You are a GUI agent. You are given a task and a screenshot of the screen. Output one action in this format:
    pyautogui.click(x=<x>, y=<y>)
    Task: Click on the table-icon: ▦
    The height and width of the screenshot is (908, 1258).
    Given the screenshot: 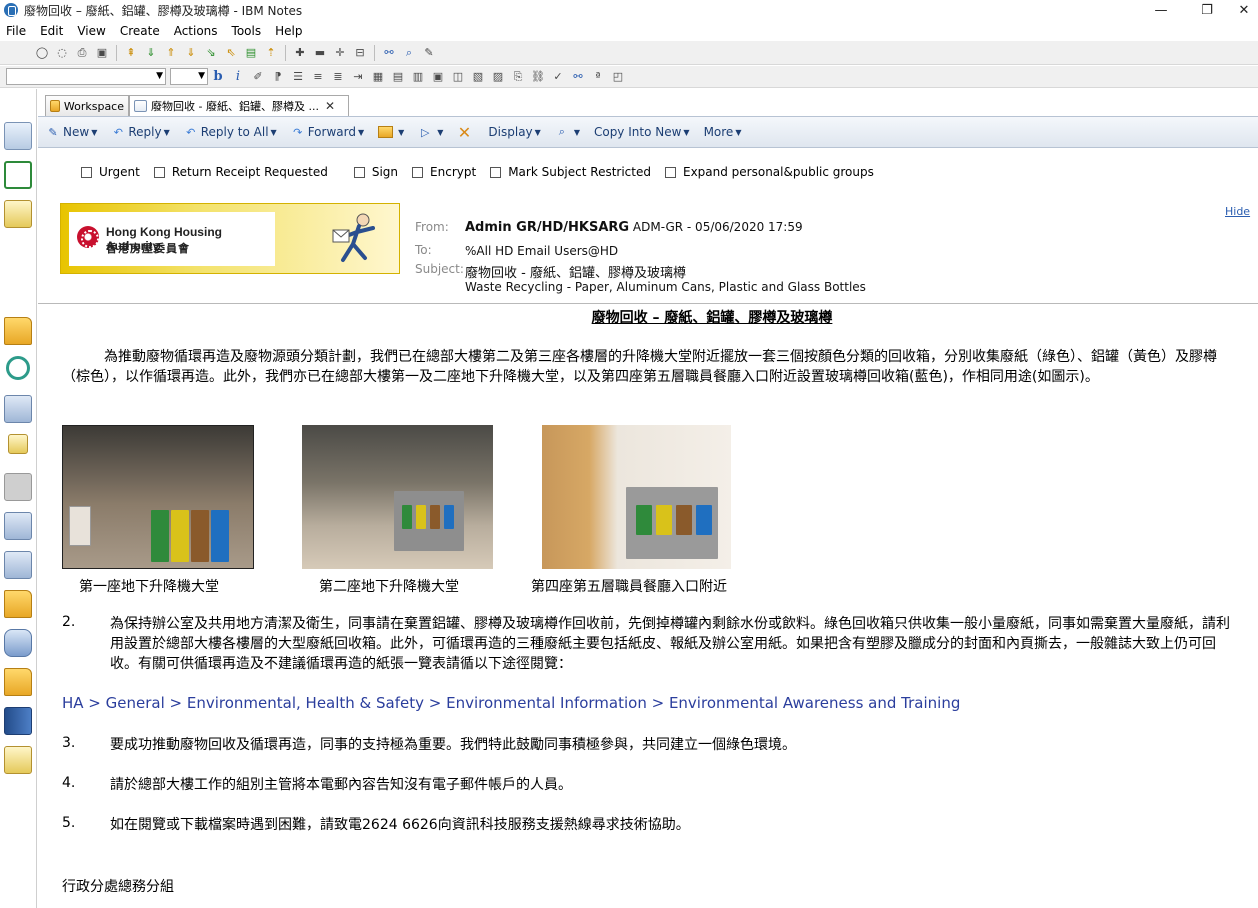 What is the action you would take?
    pyautogui.click(x=378, y=77)
    